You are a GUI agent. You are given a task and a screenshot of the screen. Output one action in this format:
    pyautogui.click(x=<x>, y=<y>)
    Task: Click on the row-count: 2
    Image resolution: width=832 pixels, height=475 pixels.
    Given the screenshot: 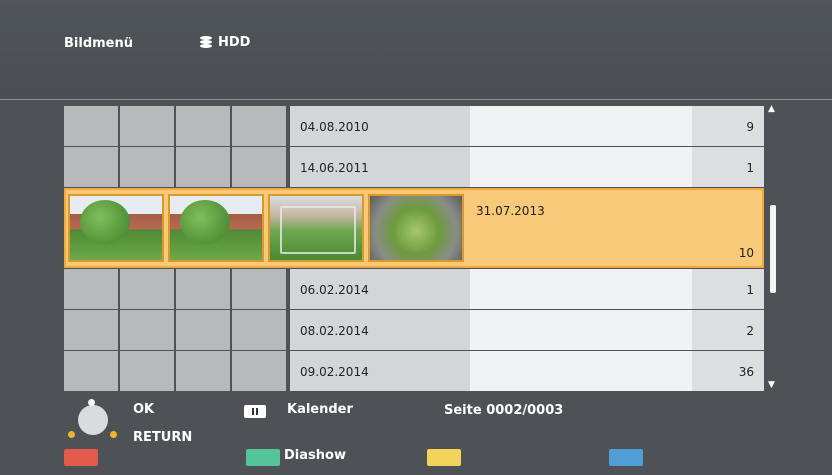 What is the action you would take?
    pyautogui.click(x=750, y=331)
    